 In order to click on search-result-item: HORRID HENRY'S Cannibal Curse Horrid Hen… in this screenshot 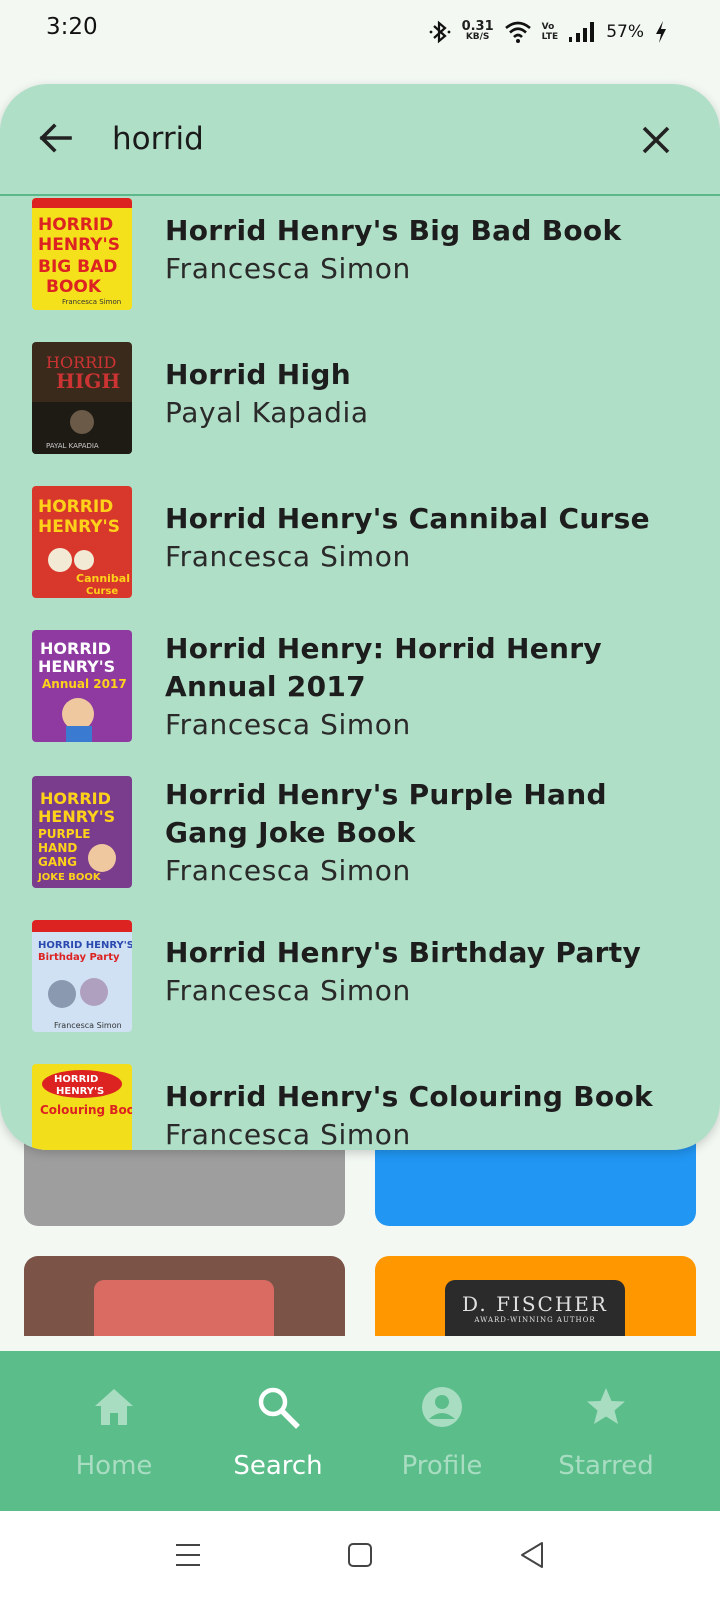, I will do `click(360, 556)`.